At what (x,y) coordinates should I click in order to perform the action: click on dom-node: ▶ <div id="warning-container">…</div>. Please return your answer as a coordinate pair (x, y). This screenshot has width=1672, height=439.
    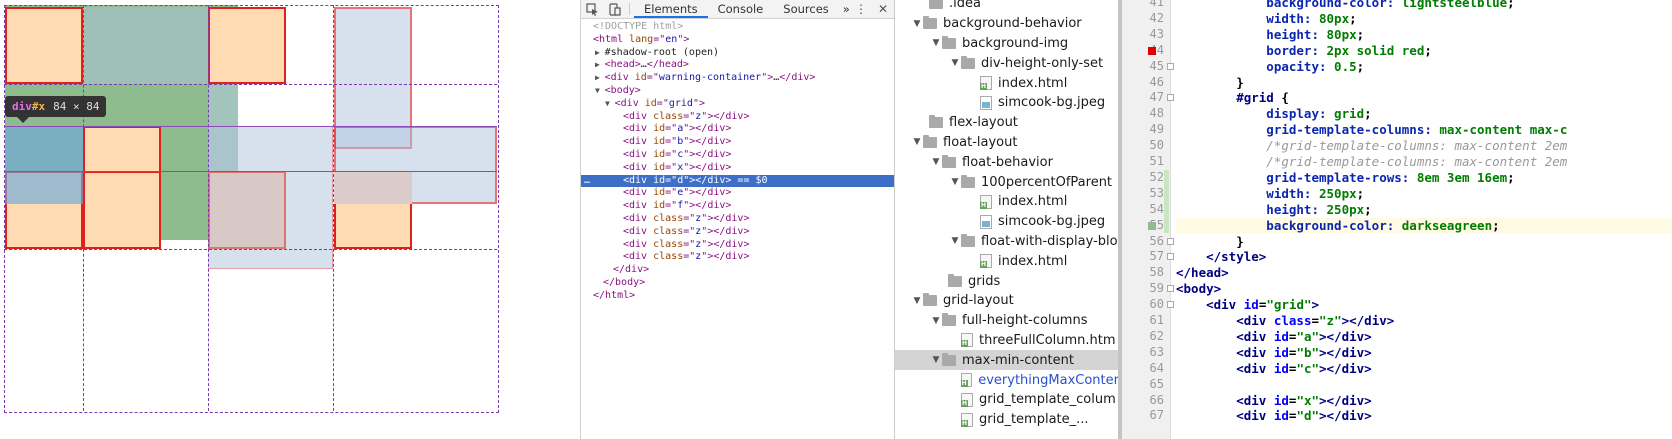
    Looking at the image, I should click on (737, 78).